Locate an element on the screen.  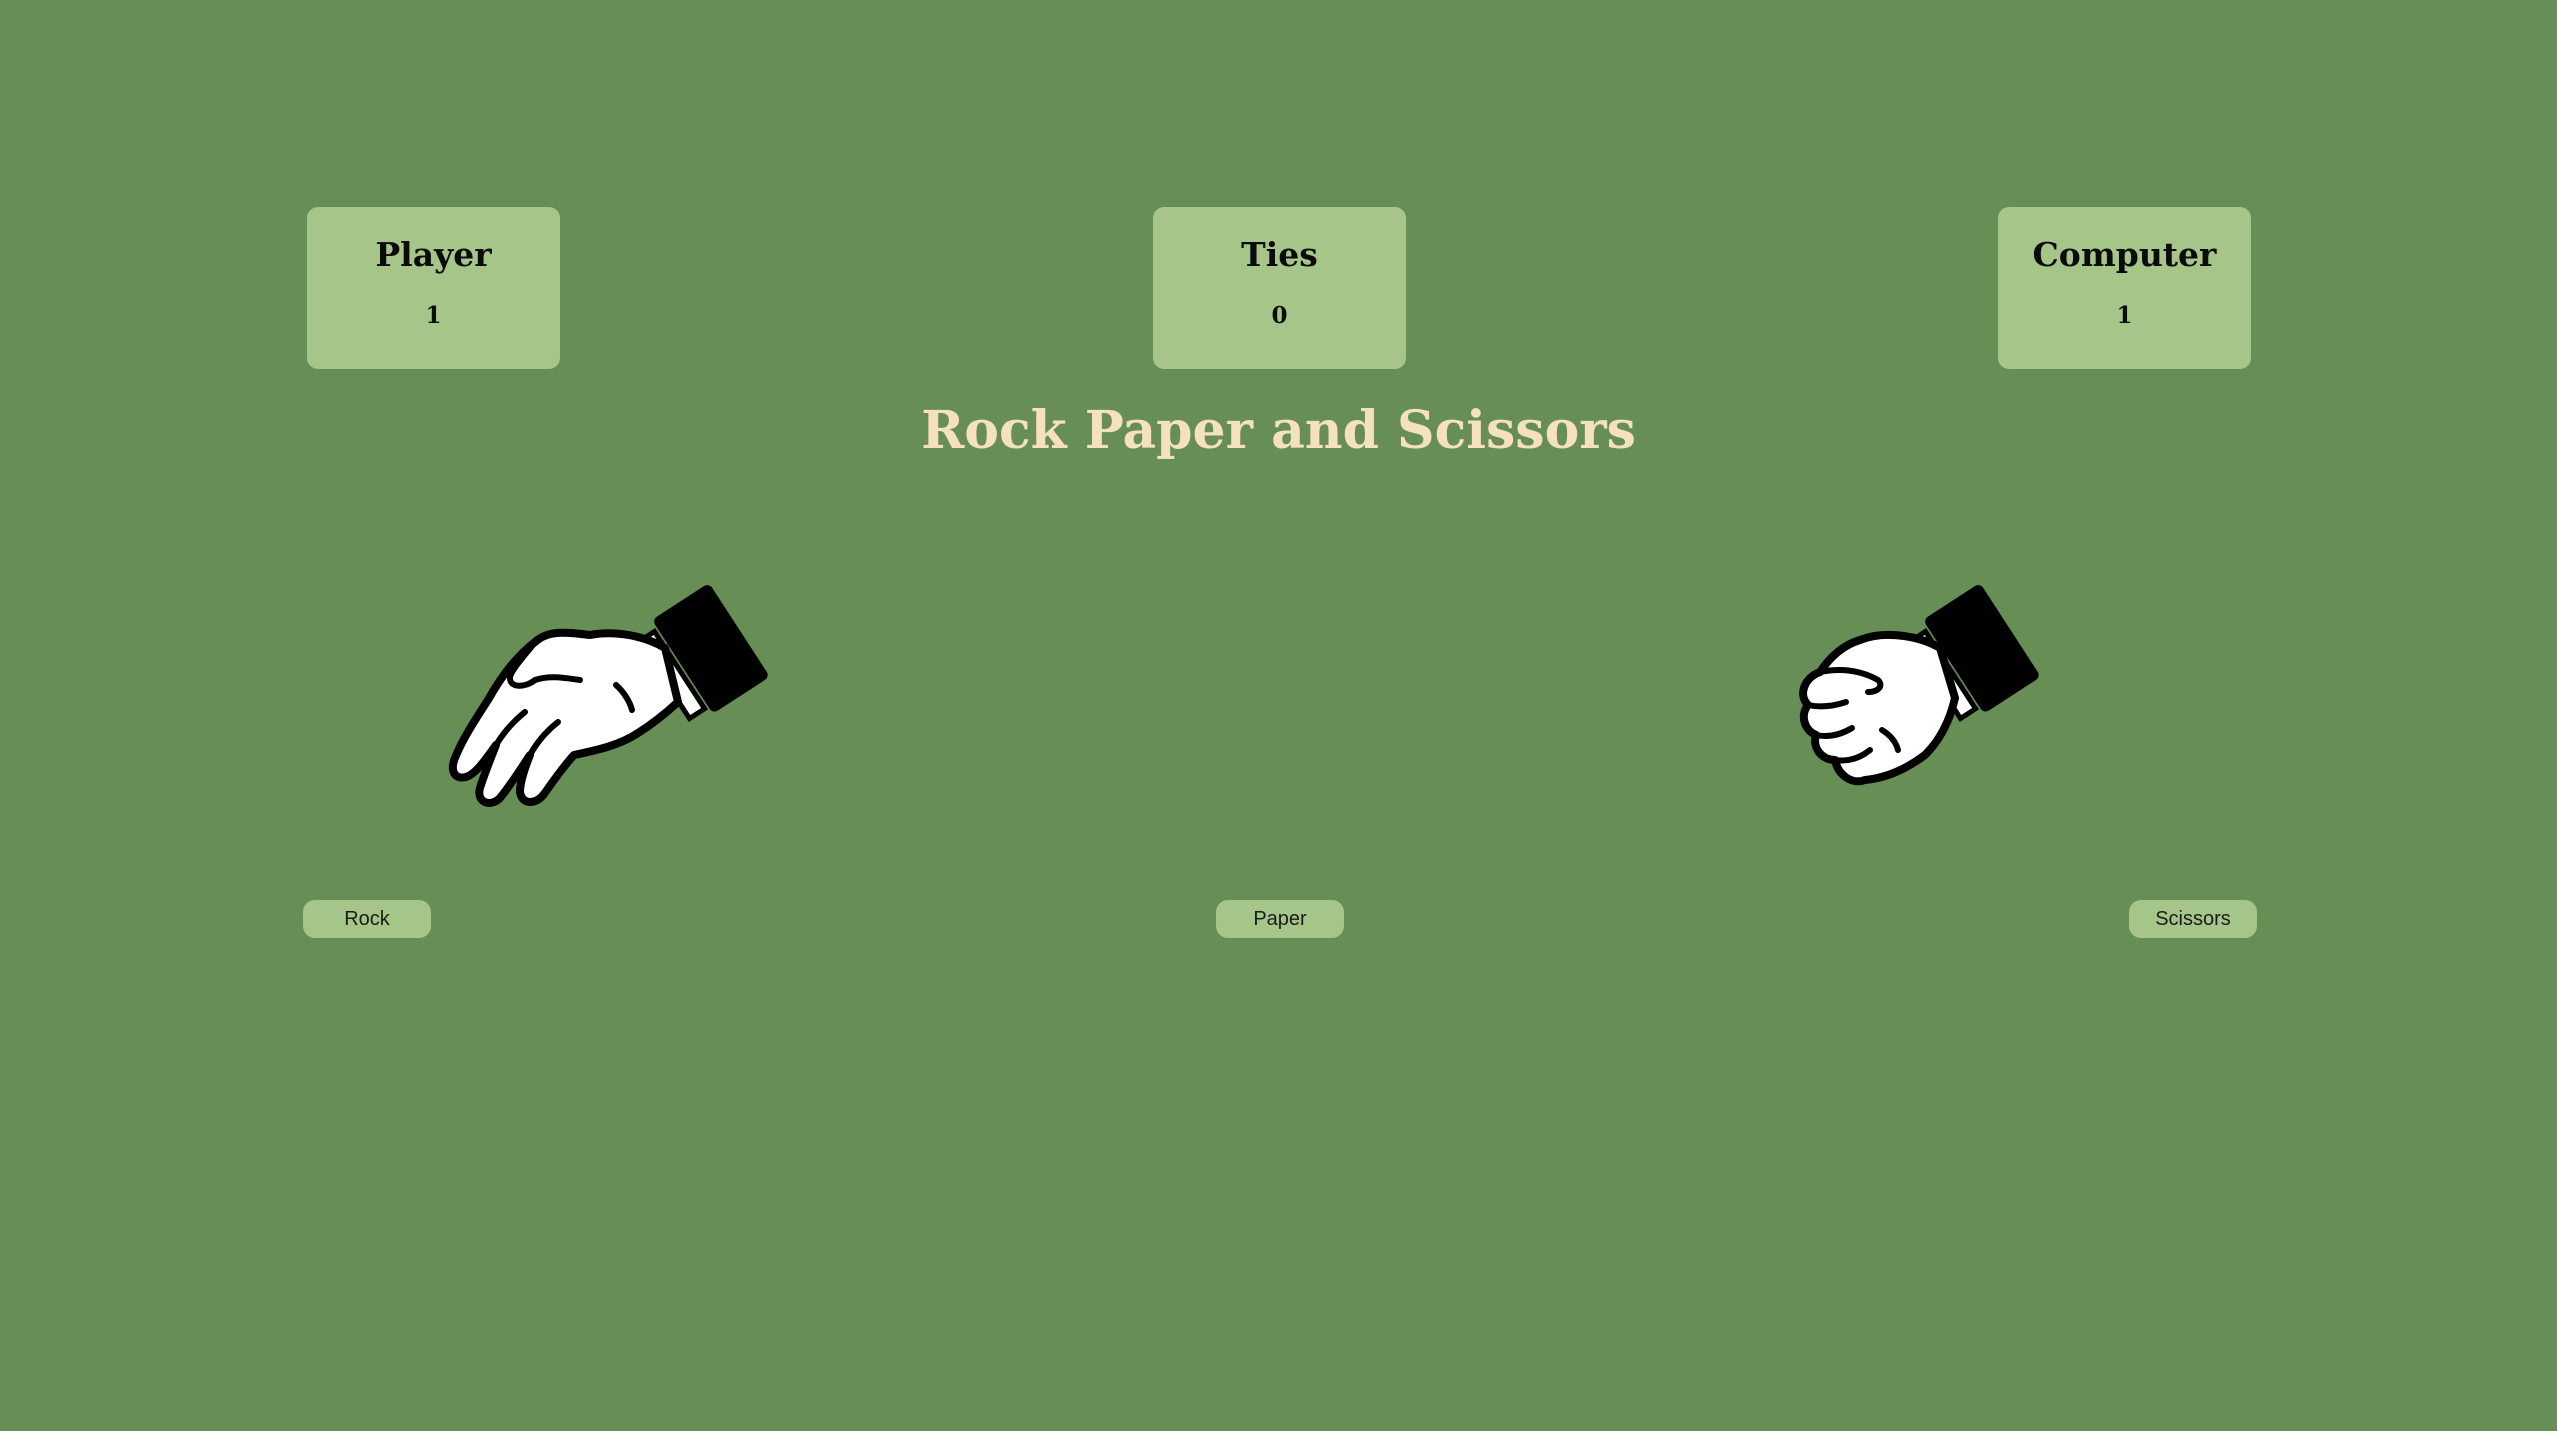
player-hand is located at coordinates (610, 705).